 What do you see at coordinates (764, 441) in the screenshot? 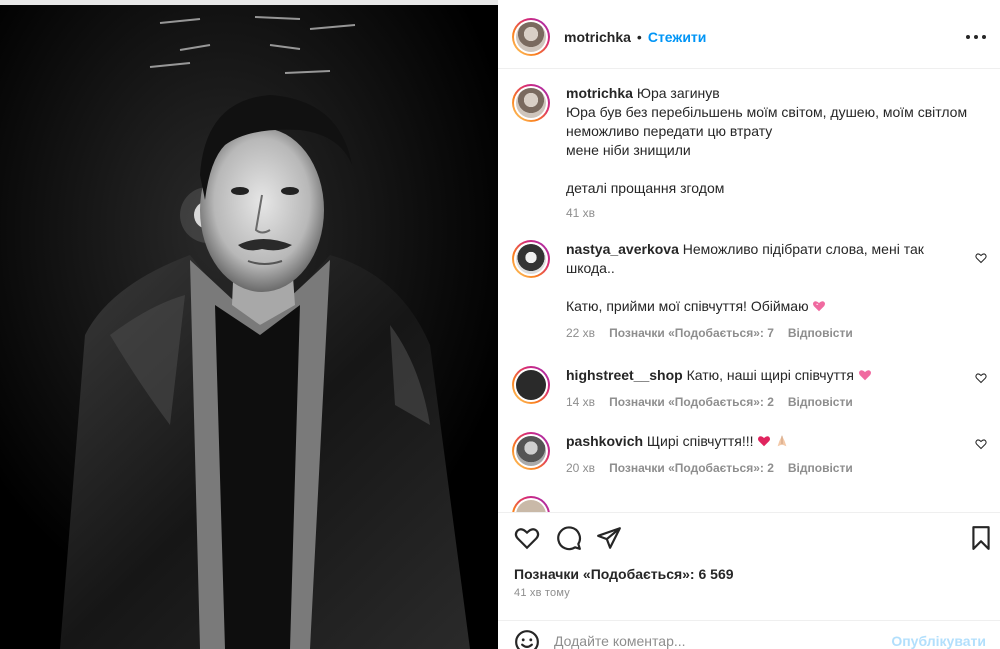
I see `red-heart-emoji-icon` at bounding box center [764, 441].